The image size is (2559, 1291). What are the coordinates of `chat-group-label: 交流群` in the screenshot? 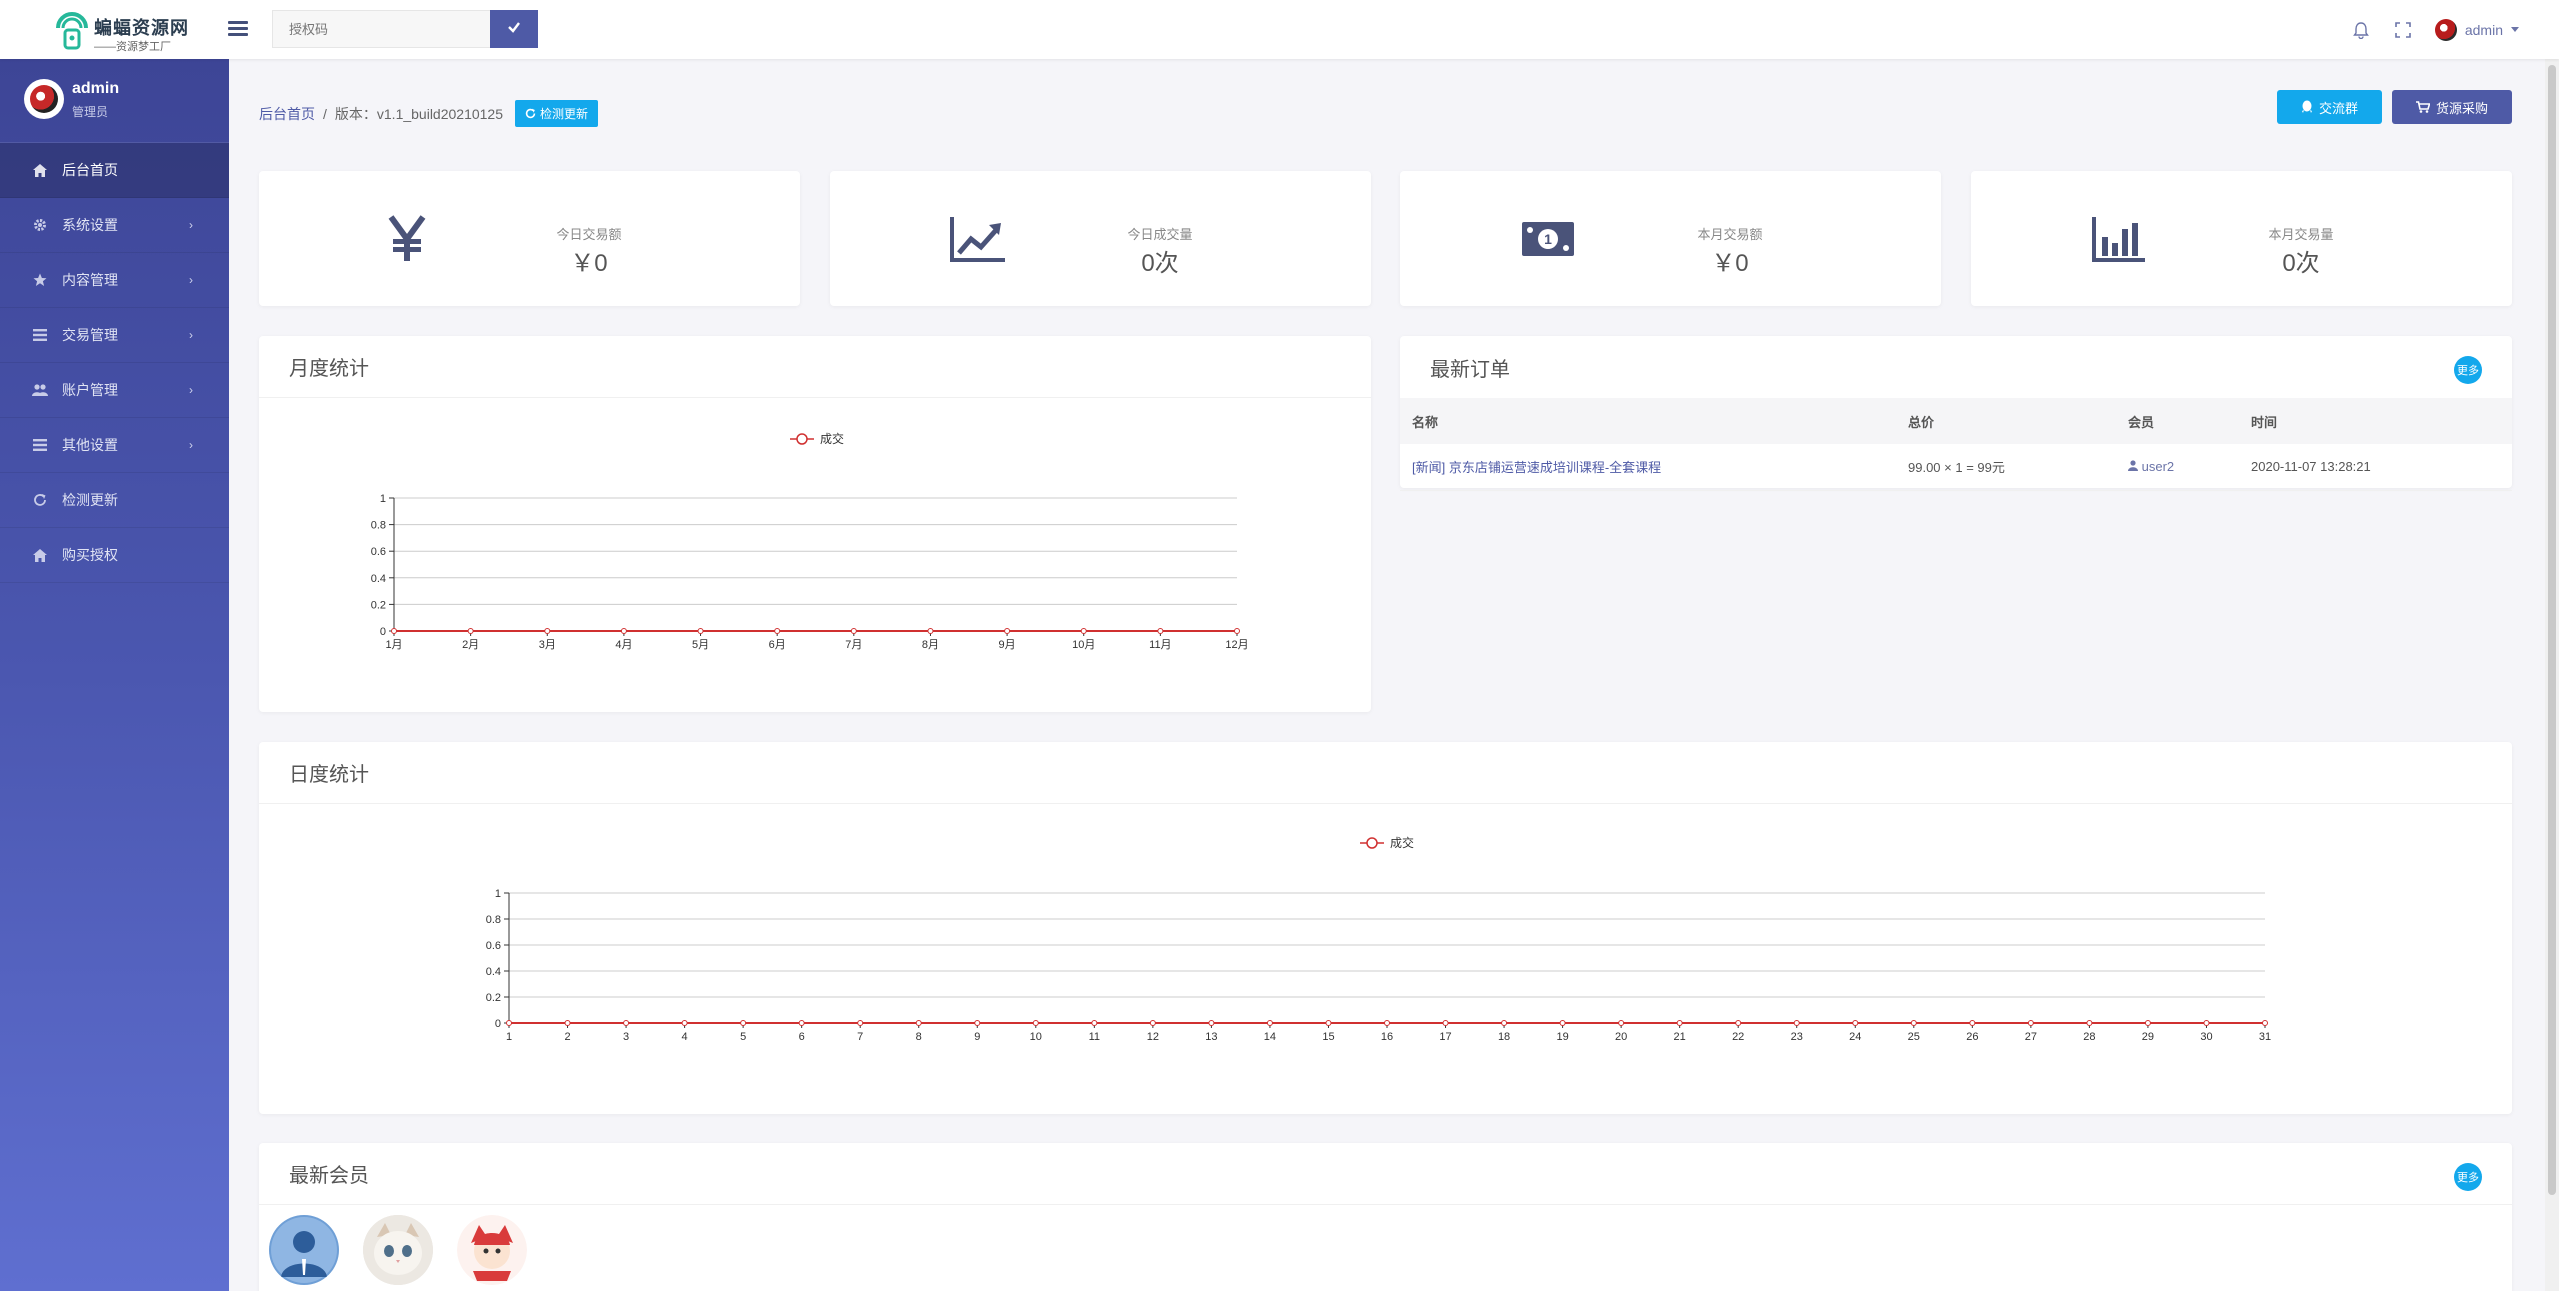 It's located at (2338, 108).